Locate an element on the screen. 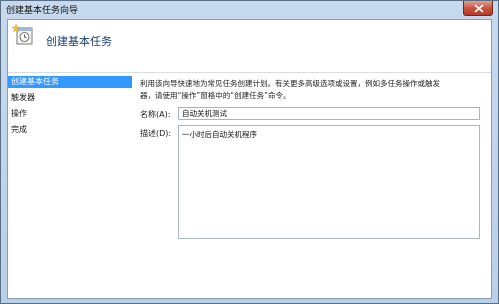  close-icon is located at coordinates (479, 8).